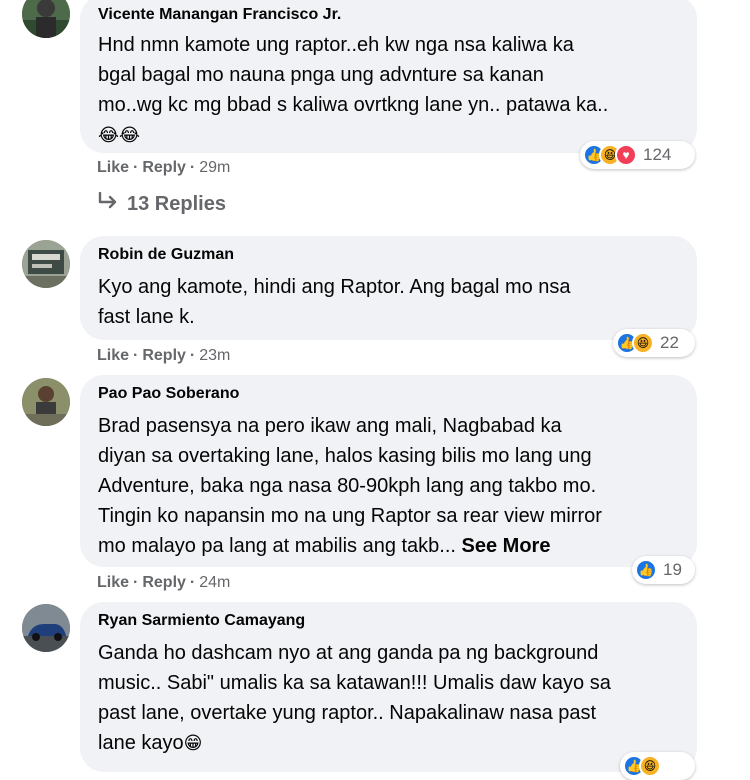  What do you see at coordinates (626, 155) in the screenshot?
I see `love-icon: ♥` at bounding box center [626, 155].